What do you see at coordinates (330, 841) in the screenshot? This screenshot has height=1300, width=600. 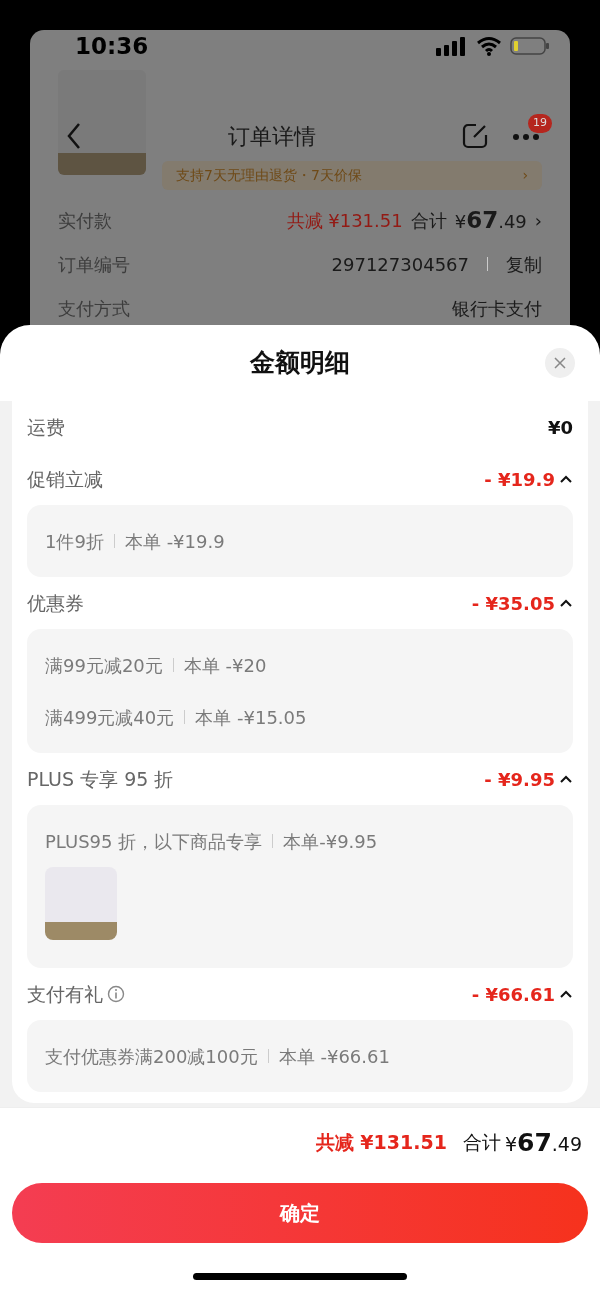 I see `discount-detail: 本单-¥9.95` at bounding box center [330, 841].